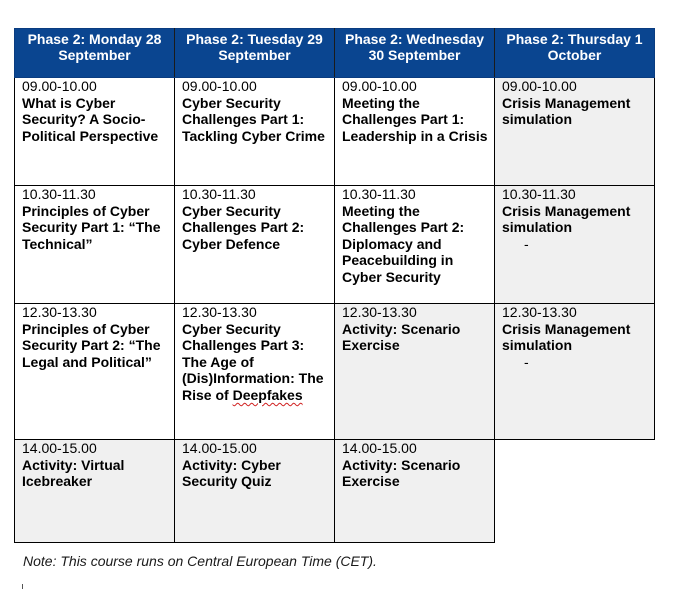 The width and height of the screenshot is (673, 589). I want to click on header-thursday: Phase 2: Thursday 1 October, so click(574, 53).